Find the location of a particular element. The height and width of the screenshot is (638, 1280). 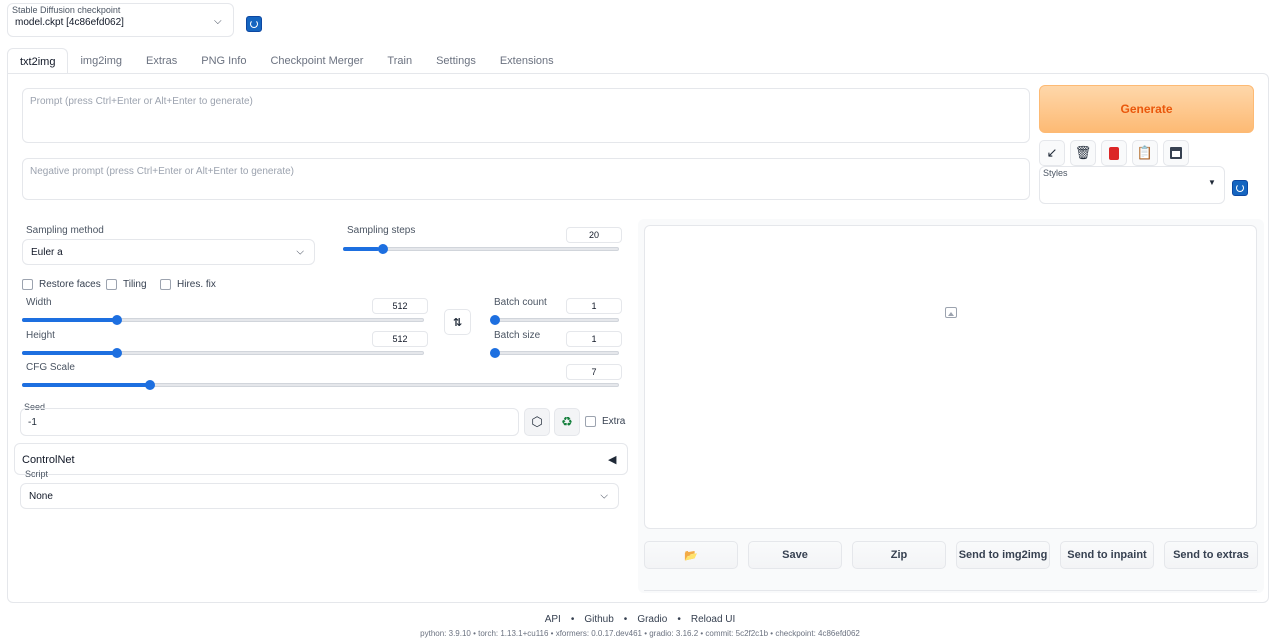

tab-settings: Settings is located at coordinates (456, 61).